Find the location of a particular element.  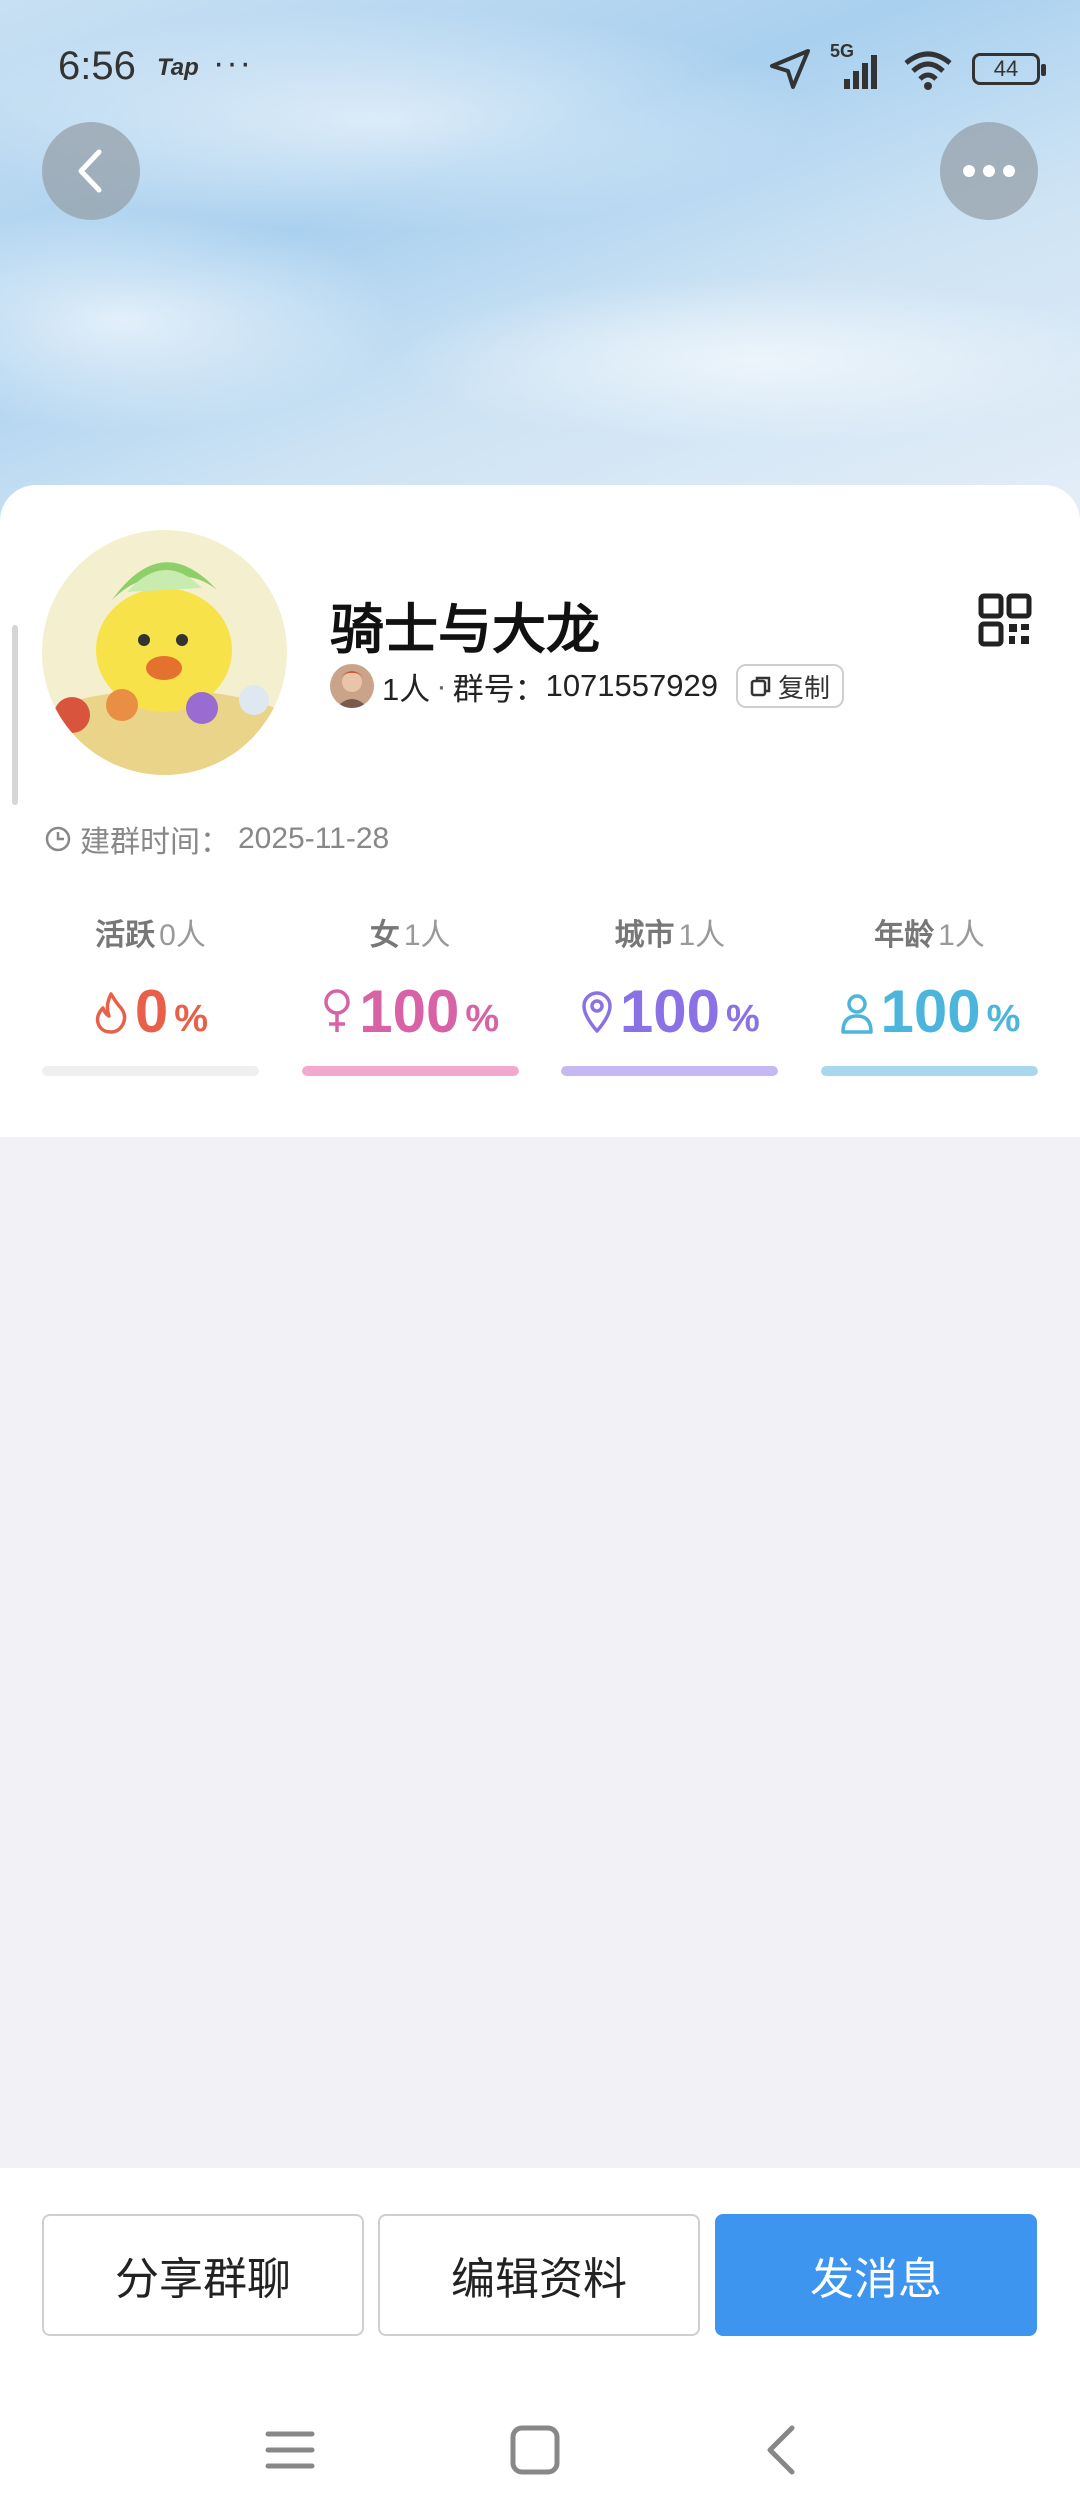

edit-profile-button: 编辑资料 is located at coordinates (539, 2275).